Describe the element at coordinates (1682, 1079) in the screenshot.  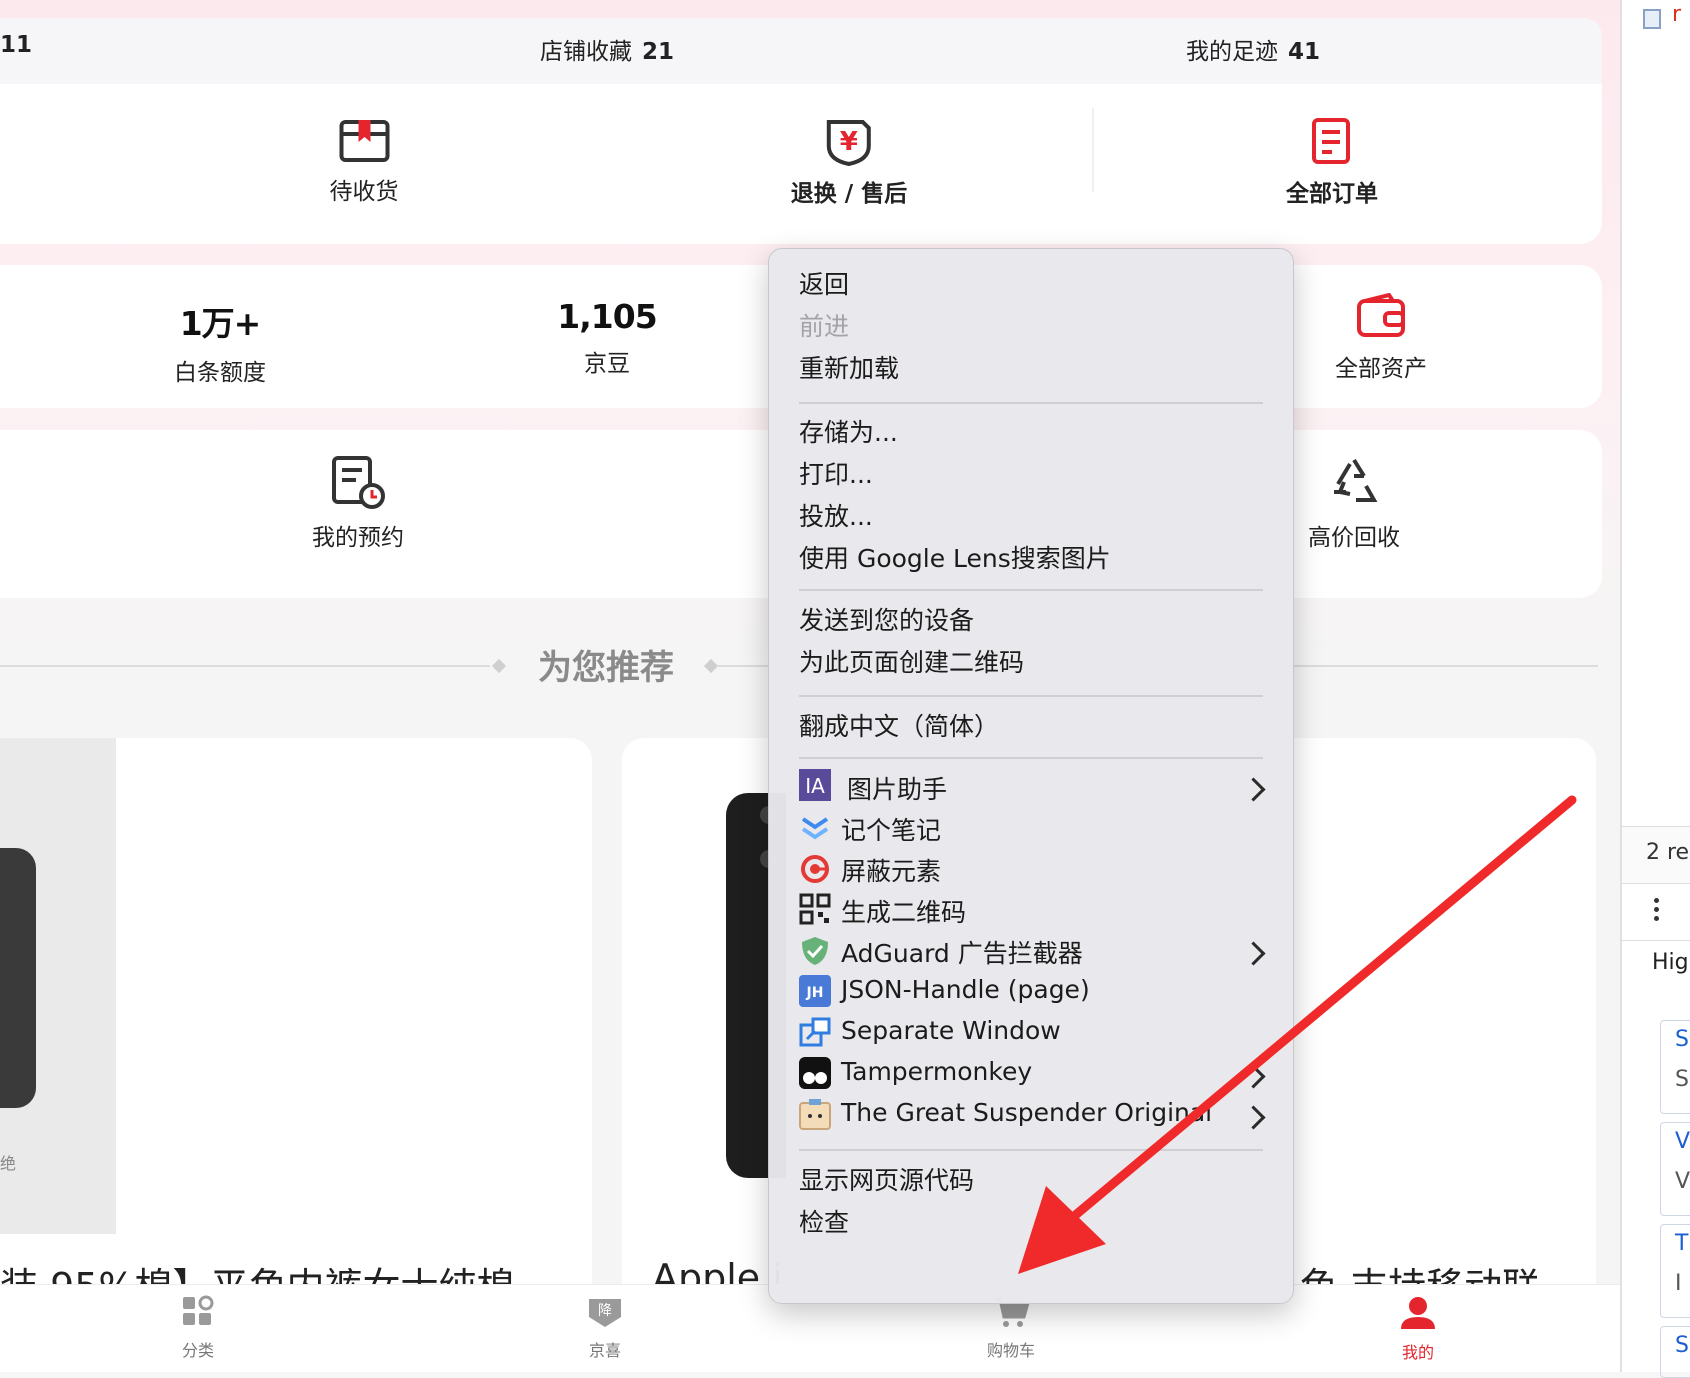
I see `list-item-sub: S` at that location.